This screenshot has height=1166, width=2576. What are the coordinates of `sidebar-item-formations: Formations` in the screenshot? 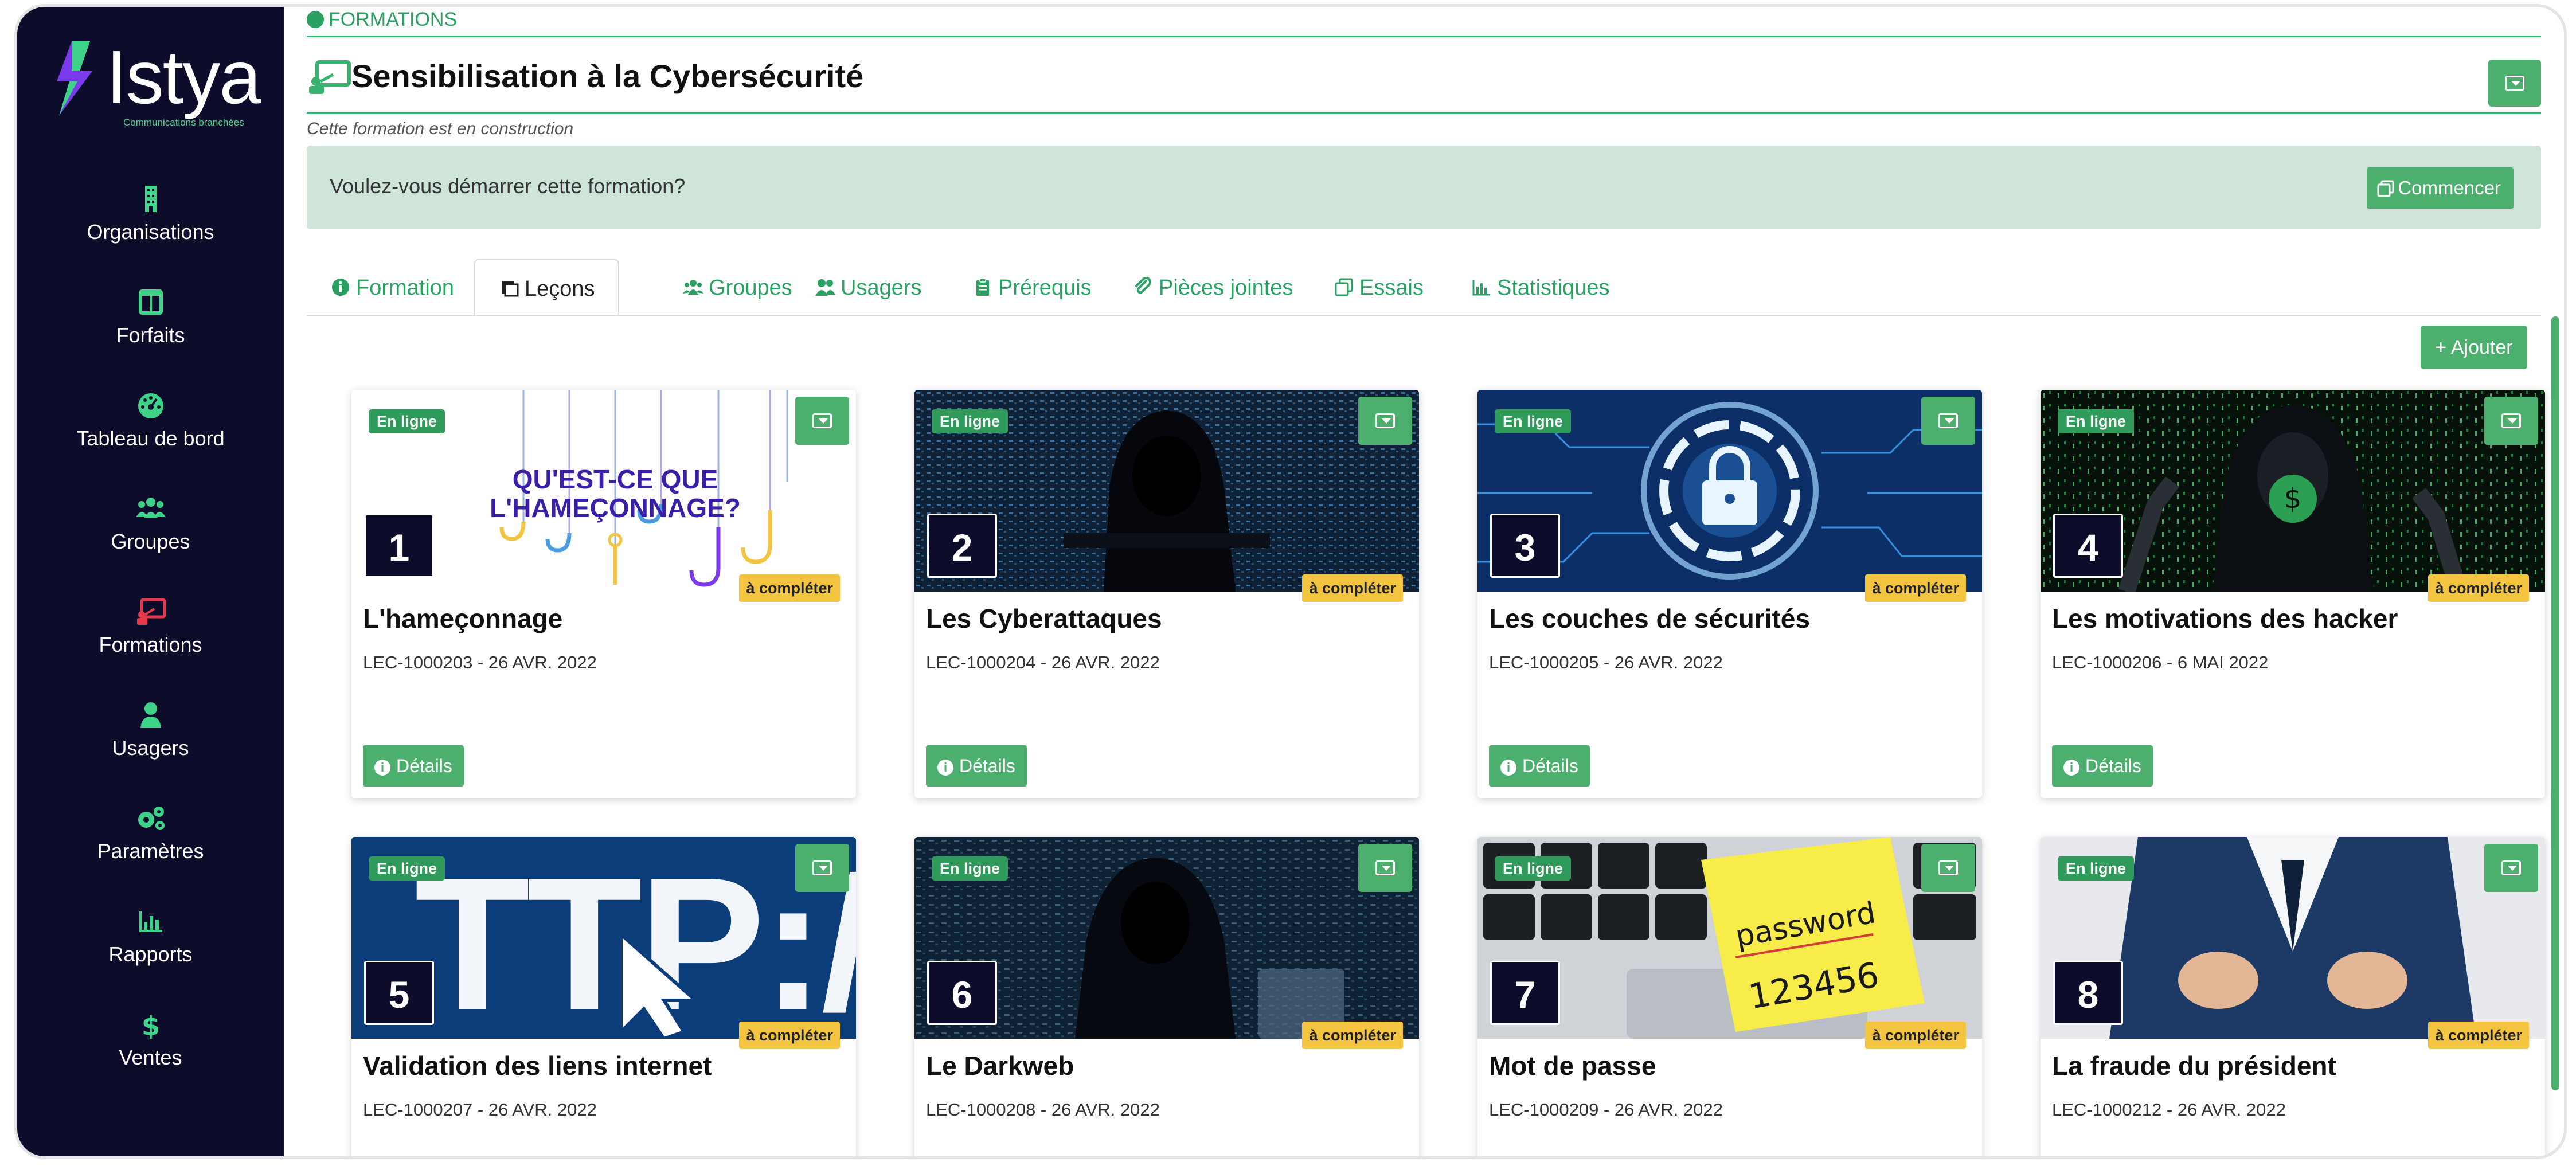 It's located at (150, 649).